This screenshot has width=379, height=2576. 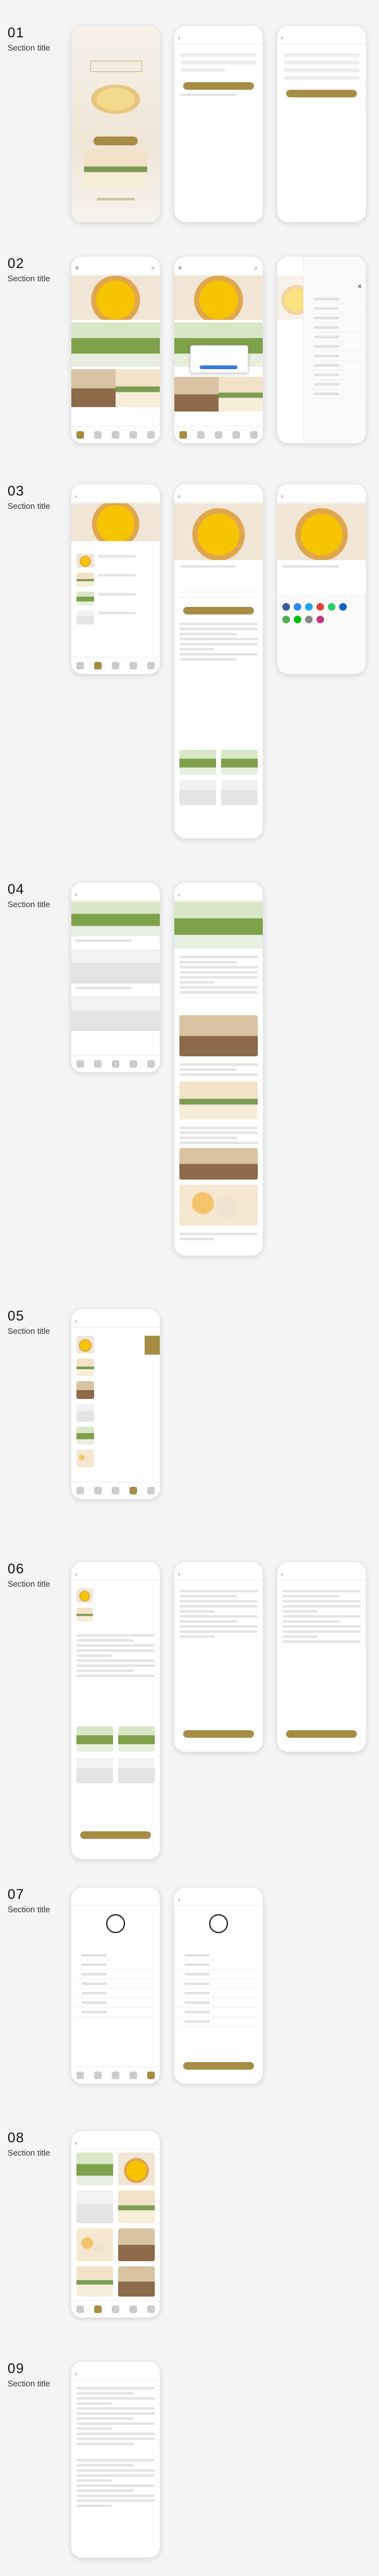 What do you see at coordinates (321, 62) in the screenshot?
I see `phone-input` at bounding box center [321, 62].